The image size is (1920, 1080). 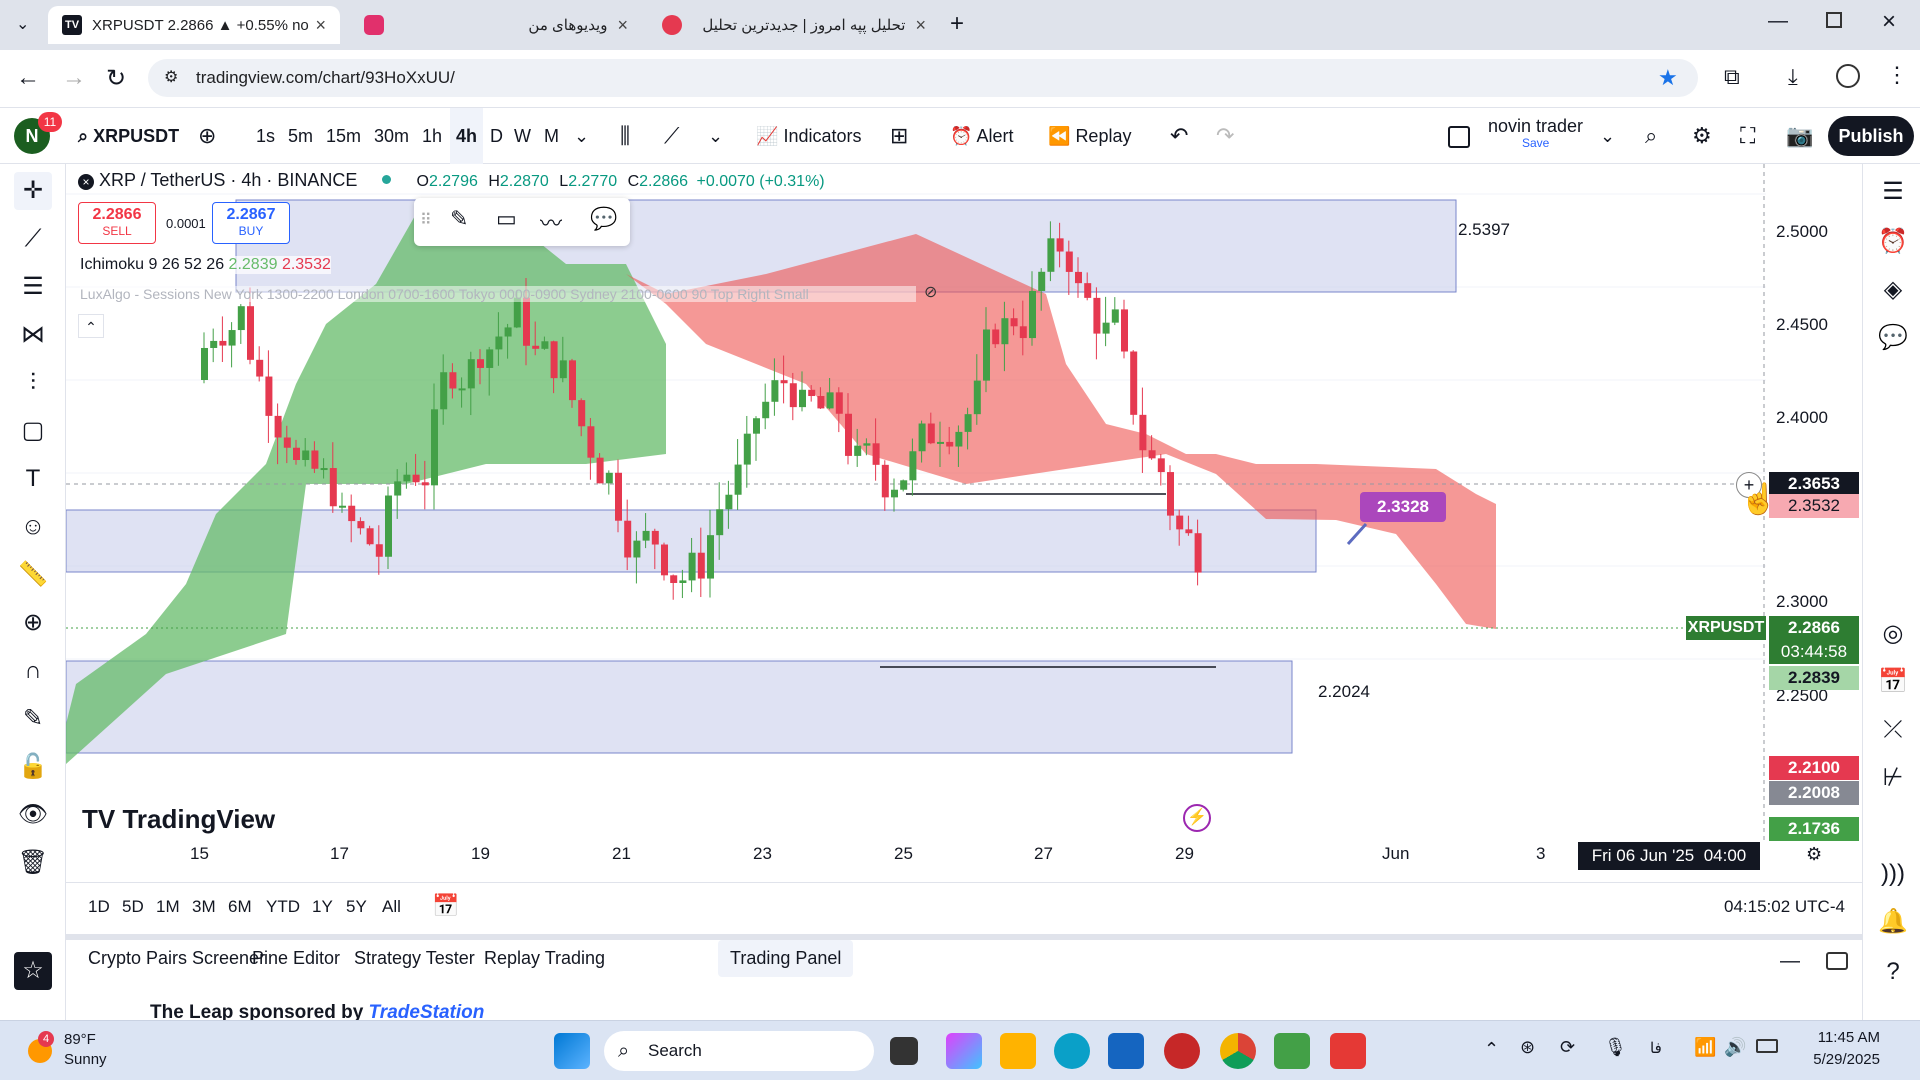 I want to click on layout-save: Save, so click(x=1535, y=143).